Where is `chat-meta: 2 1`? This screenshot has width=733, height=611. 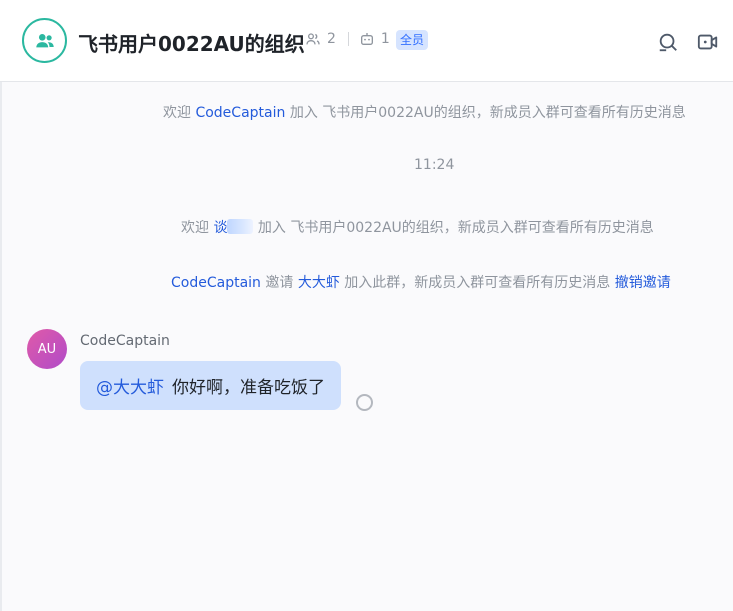 chat-meta: 2 1 is located at coordinates (348, 39).